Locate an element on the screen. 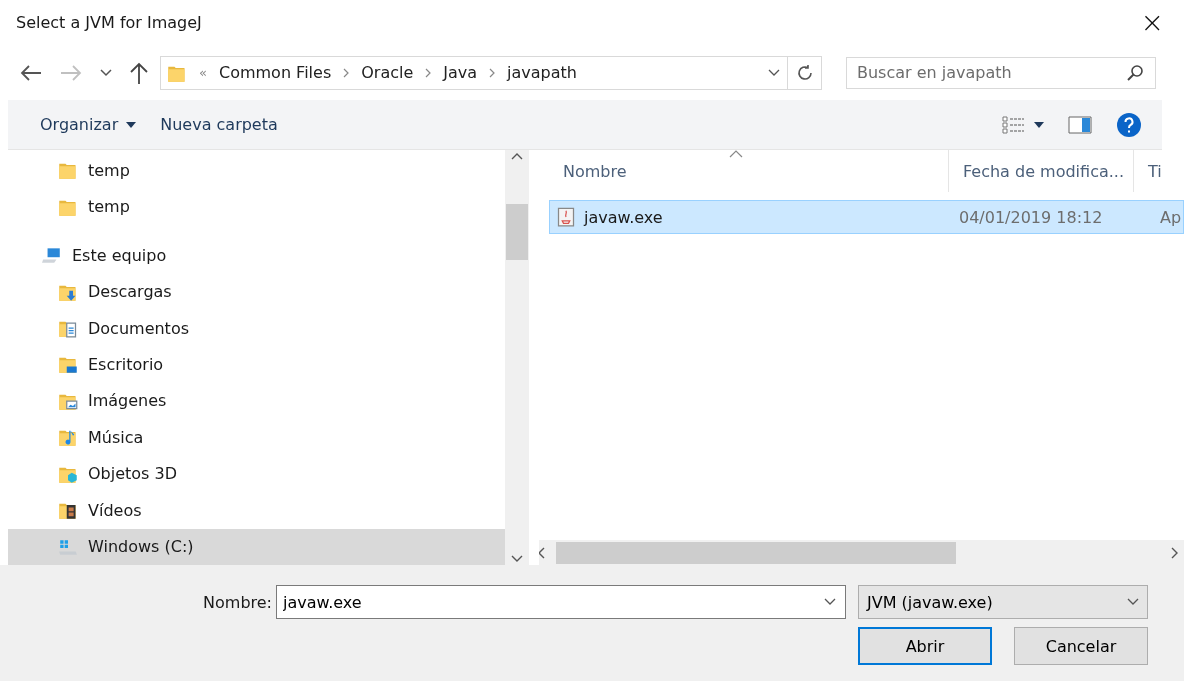 Image resolution: width=1184 pixels, height=681 pixels. file-row: javaw.exe 04/01/2019 18:12 Ap is located at coordinates (866, 217).